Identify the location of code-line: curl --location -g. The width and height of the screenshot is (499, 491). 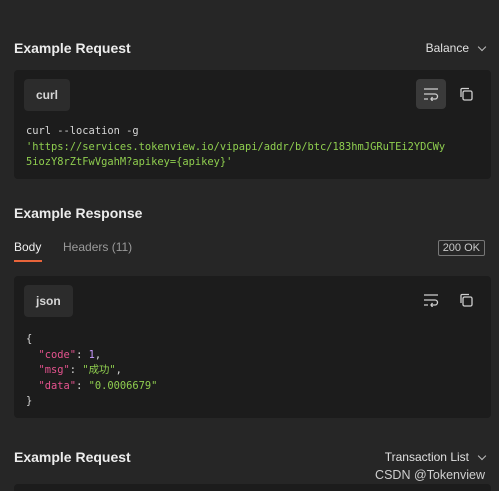
(82, 131).